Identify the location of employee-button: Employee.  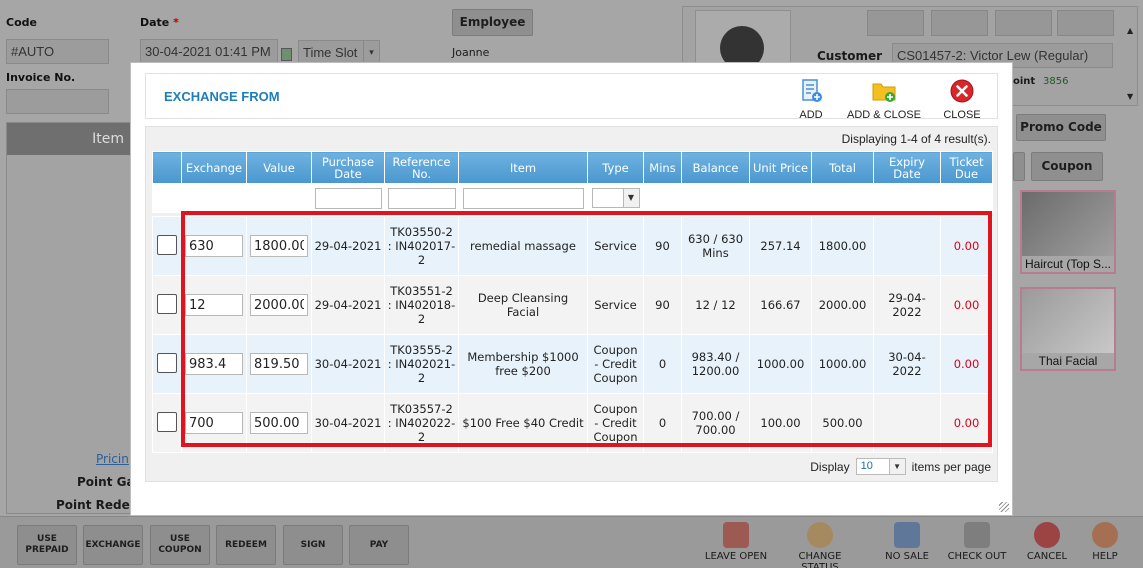
(492, 22).